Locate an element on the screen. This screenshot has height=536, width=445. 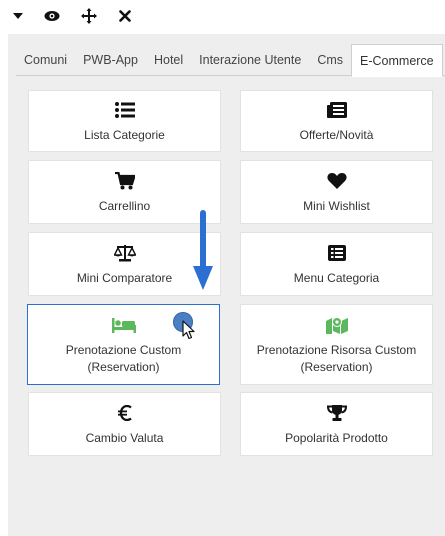
widget-mini-wishlist: Mini Wishlist is located at coordinates (336, 192).